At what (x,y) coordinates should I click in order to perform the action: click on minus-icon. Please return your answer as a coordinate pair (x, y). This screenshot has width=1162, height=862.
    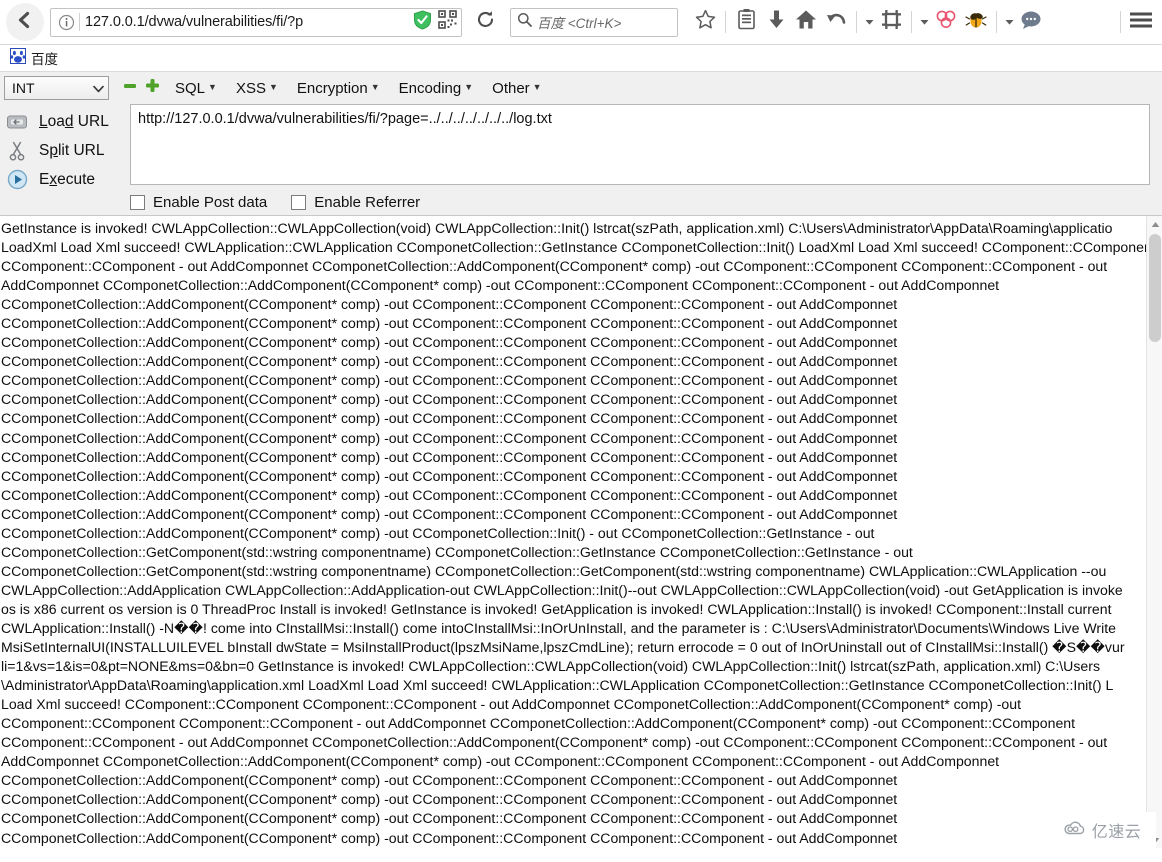
    Looking at the image, I should click on (130, 88).